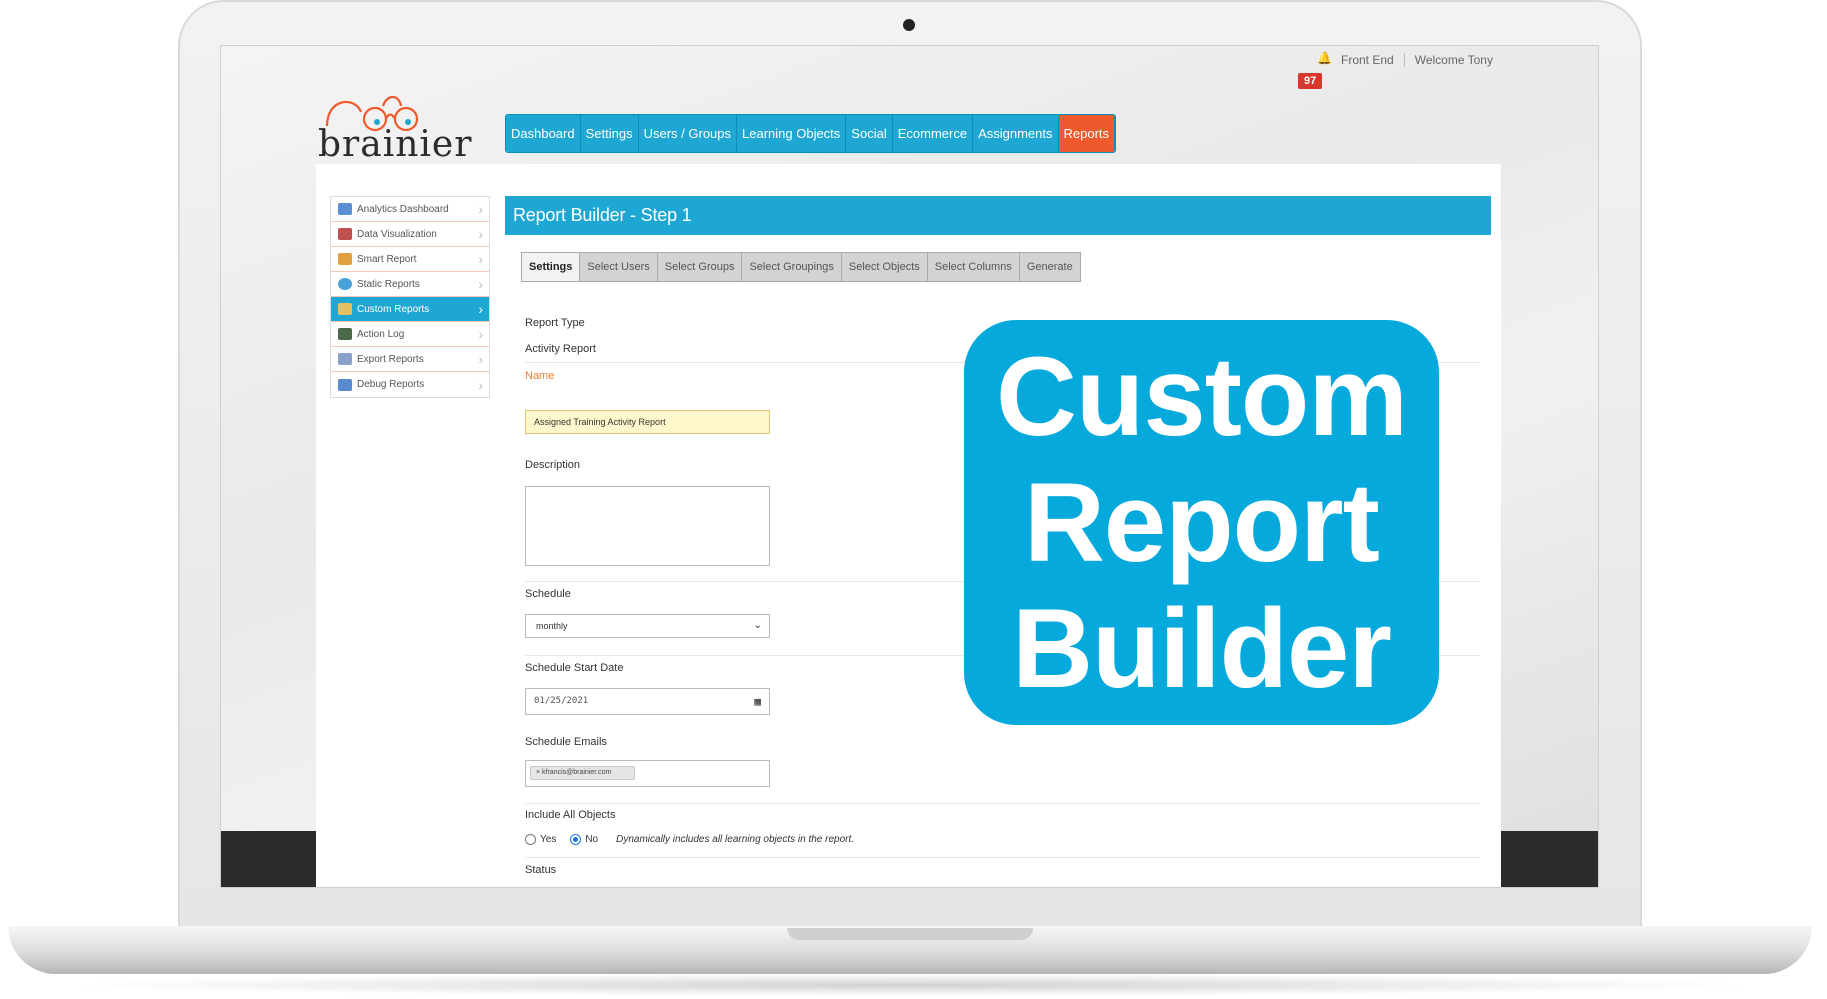 Image resolution: width=1827 pixels, height=999 pixels. Describe the element at coordinates (884, 267) in the screenshot. I see `tab-select-objects: Select Objects` at that location.